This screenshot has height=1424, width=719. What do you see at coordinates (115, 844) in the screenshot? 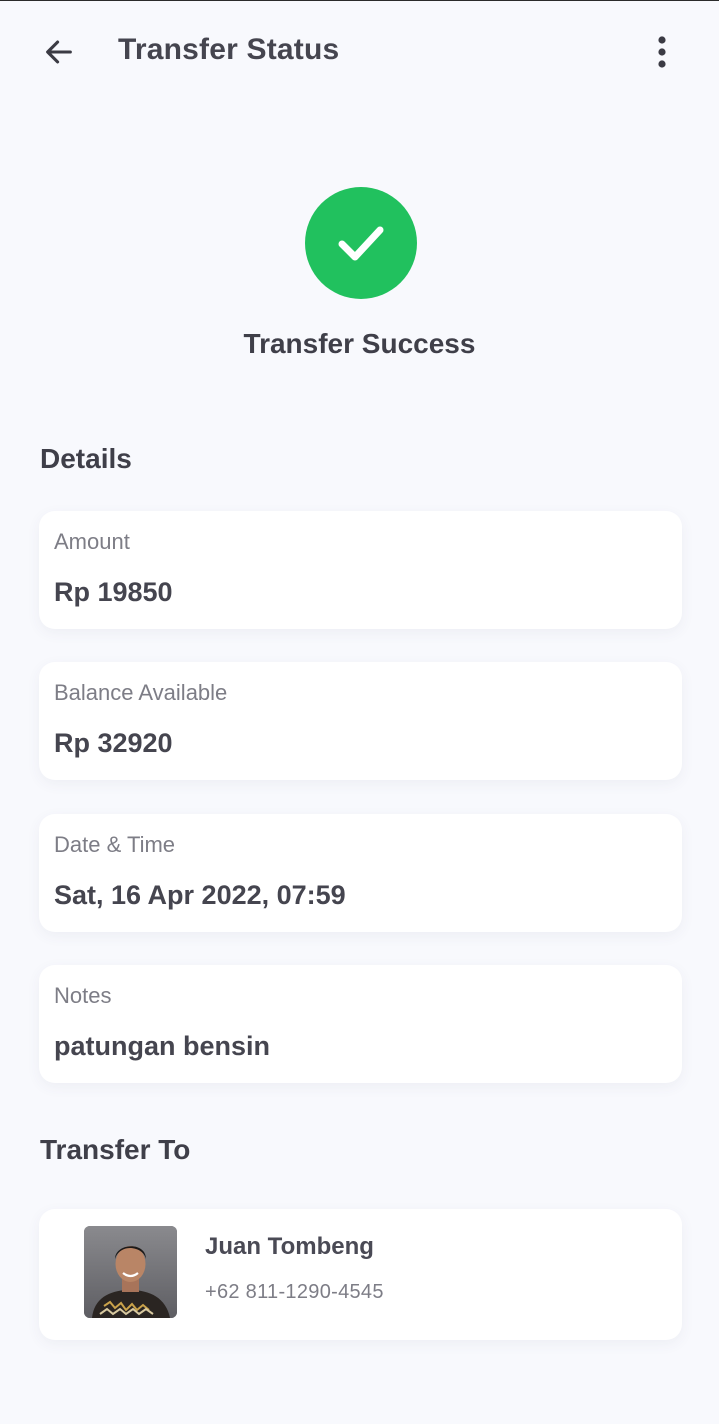
I see `detail-label: Date & Time` at bounding box center [115, 844].